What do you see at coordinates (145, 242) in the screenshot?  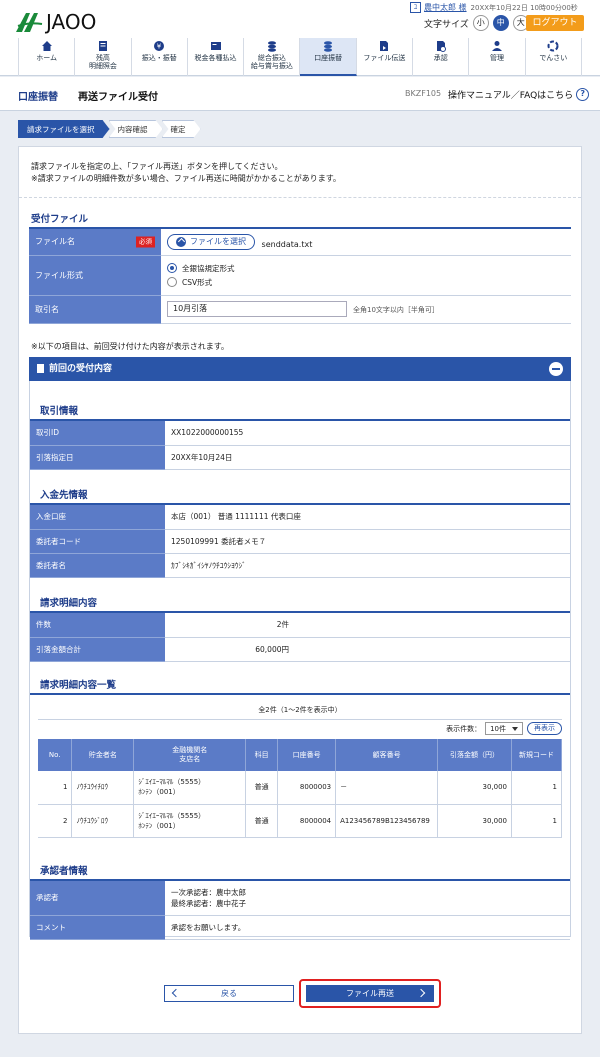 I see `required-badge: 必須` at bounding box center [145, 242].